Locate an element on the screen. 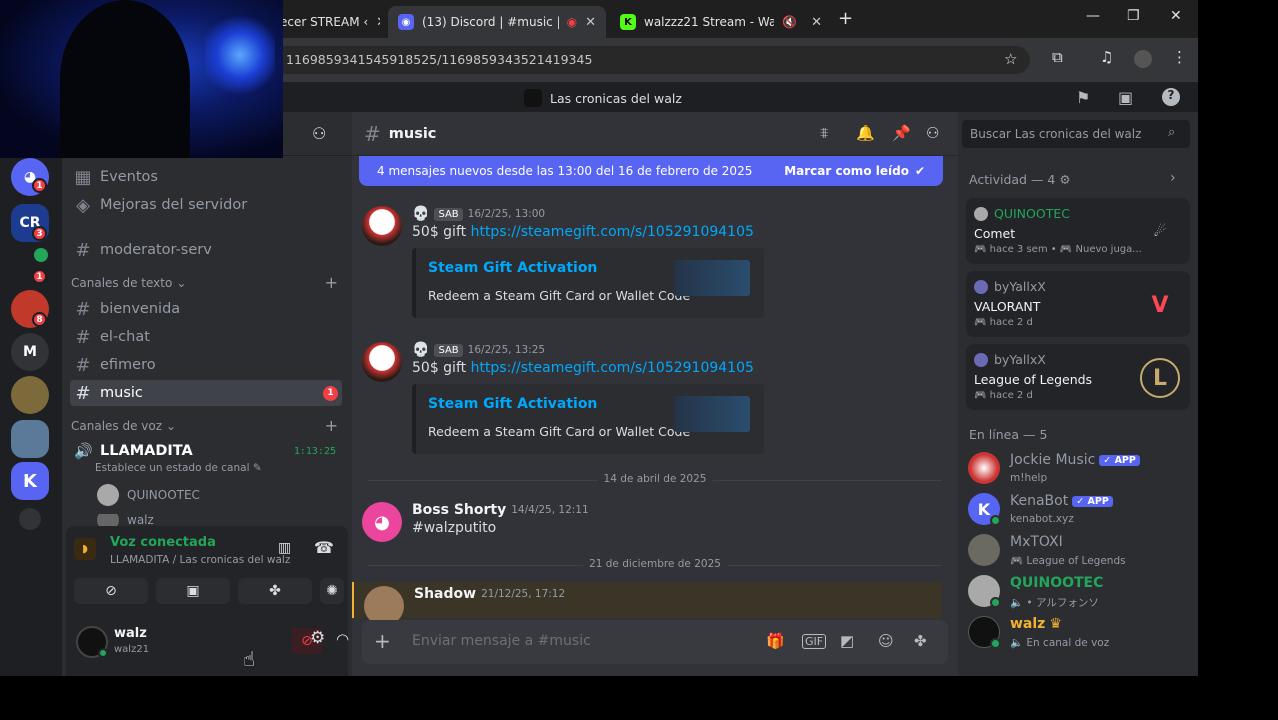 The width and height of the screenshot is (1278, 720). message-composer: + Enviar mensaje a #music 🎁 GIF ◩ ☺ ✤ is located at coordinates (655, 642).